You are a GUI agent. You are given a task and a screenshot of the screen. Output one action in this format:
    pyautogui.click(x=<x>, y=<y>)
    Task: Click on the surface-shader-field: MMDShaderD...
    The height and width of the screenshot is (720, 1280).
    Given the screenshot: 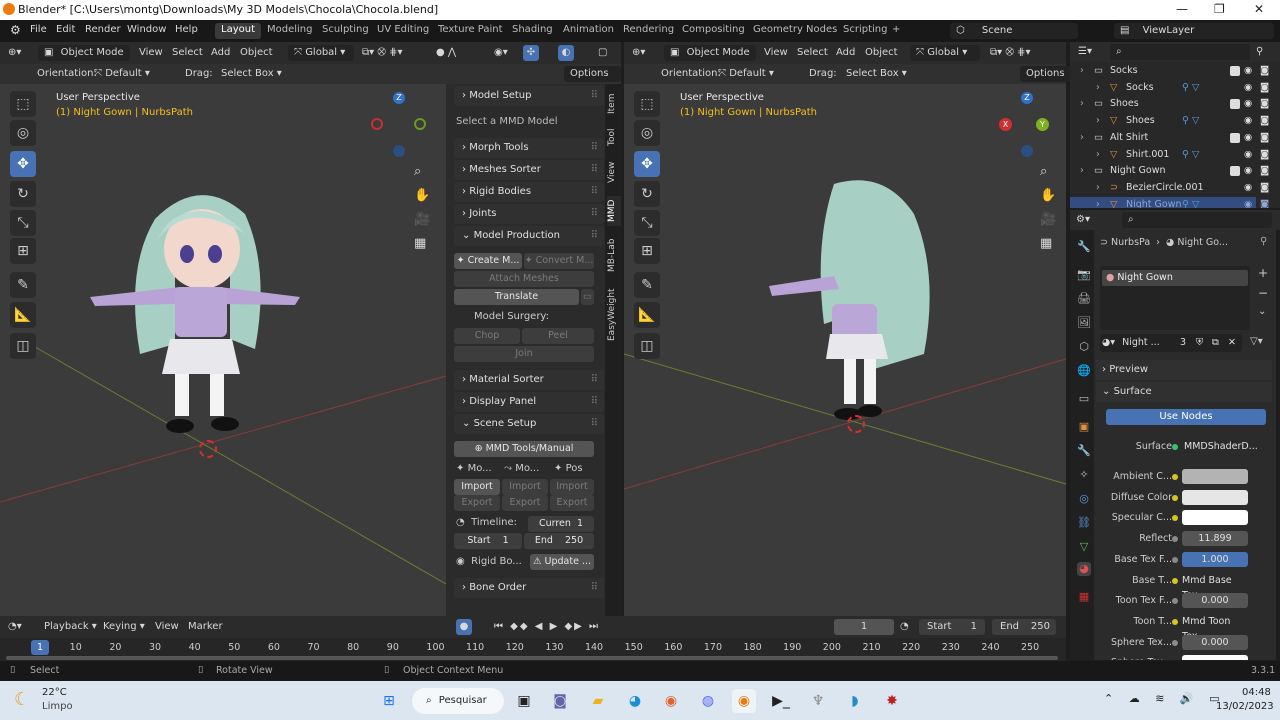 What is the action you would take?
    pyautogui.click(x=1220, y=446)
    